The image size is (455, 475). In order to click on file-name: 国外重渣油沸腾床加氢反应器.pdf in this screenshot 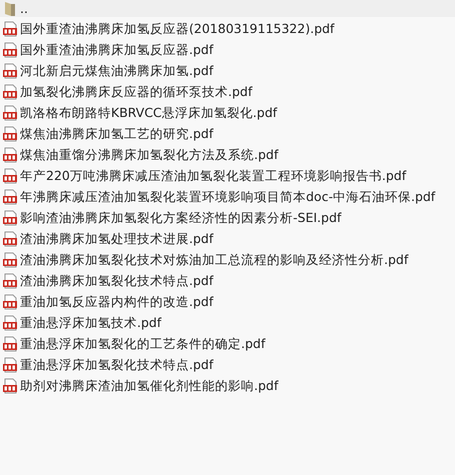, I will do `click(117, 50)`.